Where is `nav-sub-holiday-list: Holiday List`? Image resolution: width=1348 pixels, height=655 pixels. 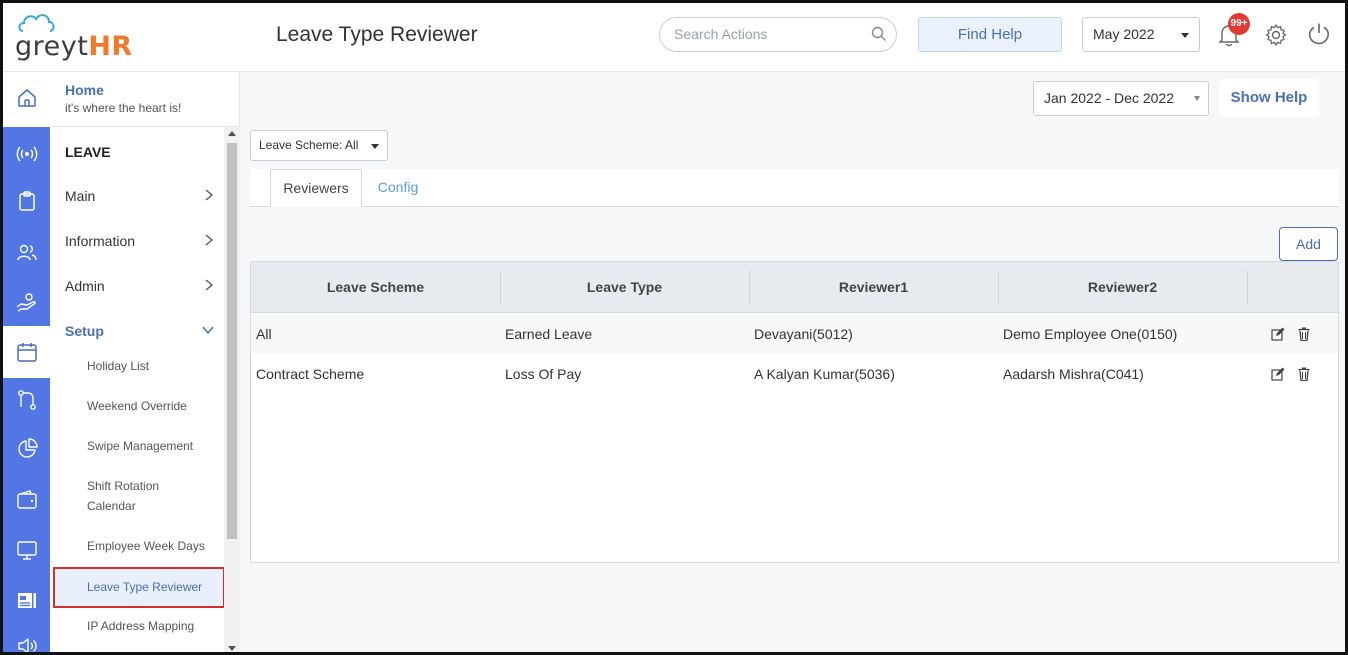 nav-sub-holiday-list: Holiday List is located at coordinates (152, 366).